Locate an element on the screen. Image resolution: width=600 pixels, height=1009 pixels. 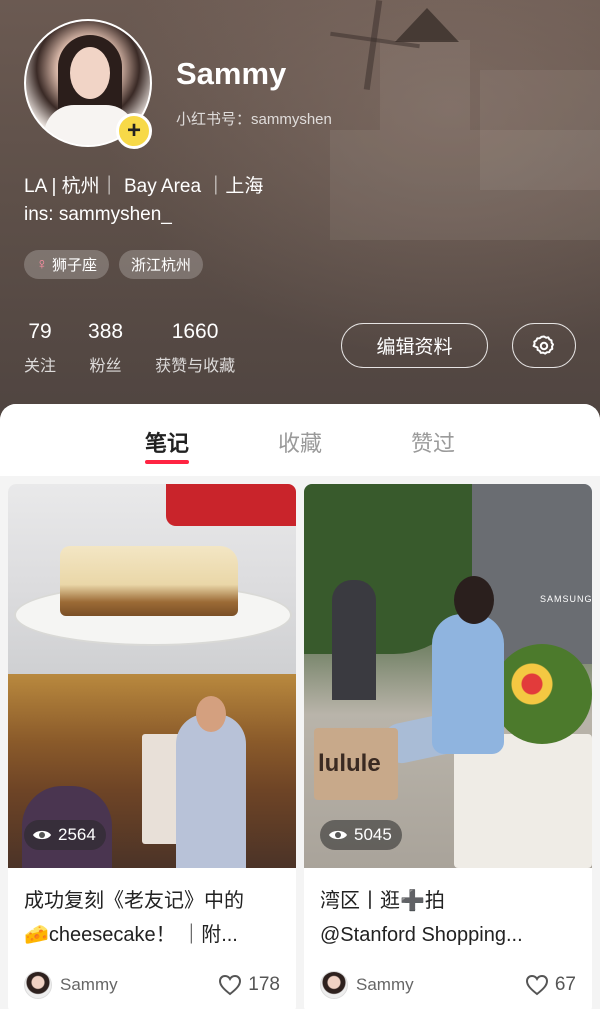
profile-tabs: 笔记 收藏 赞过 is located at coordinates (300, 440).